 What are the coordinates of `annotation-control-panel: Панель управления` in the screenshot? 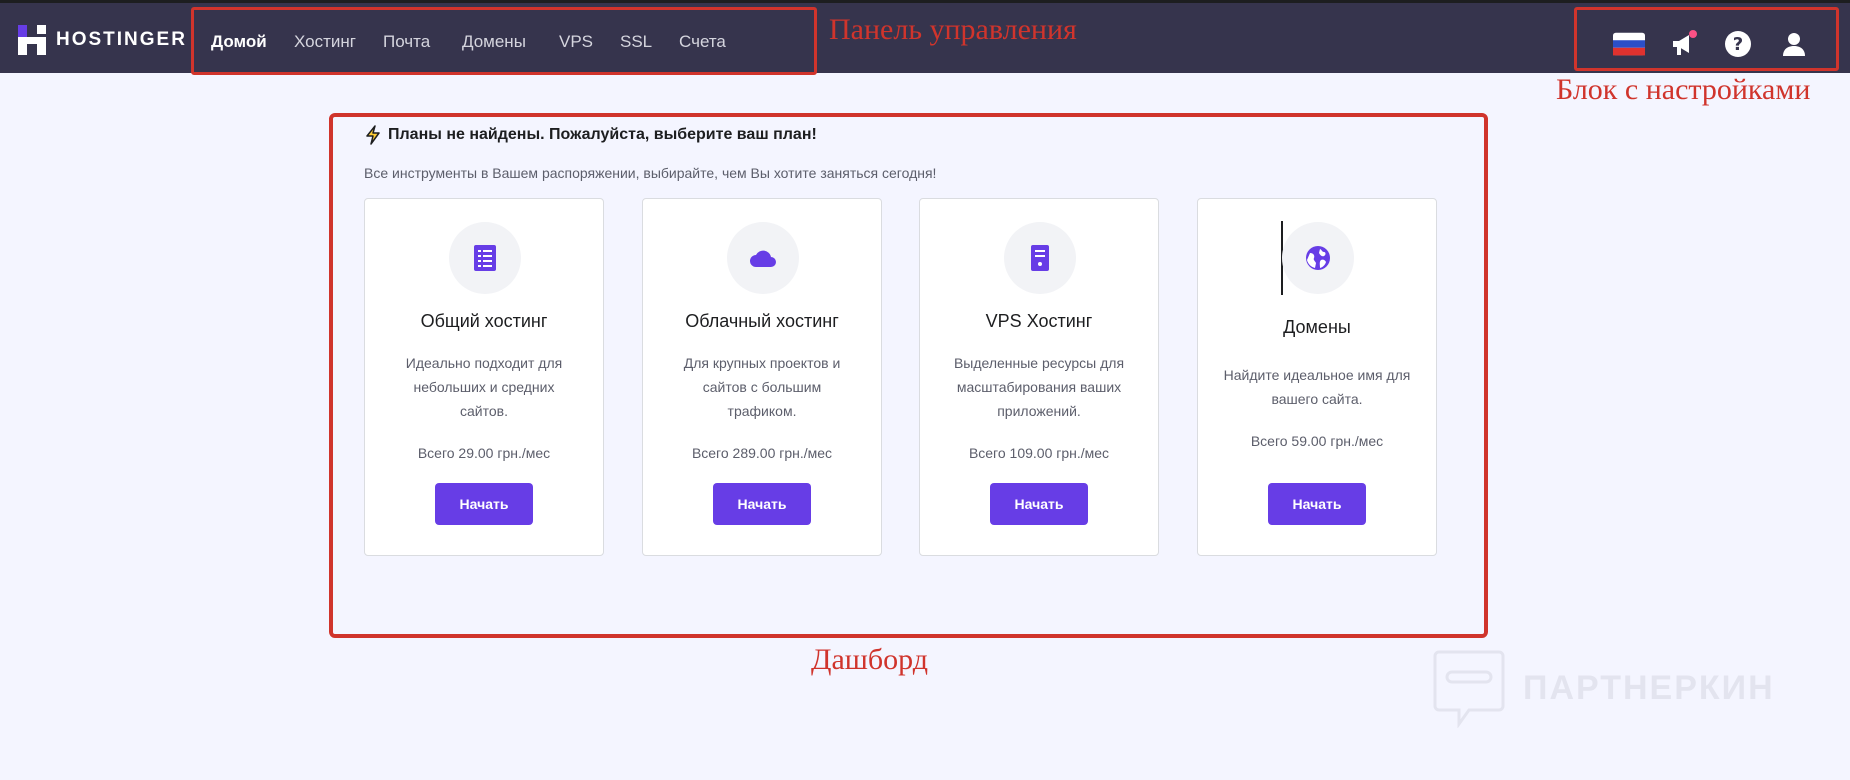 It's located at (953, 29).